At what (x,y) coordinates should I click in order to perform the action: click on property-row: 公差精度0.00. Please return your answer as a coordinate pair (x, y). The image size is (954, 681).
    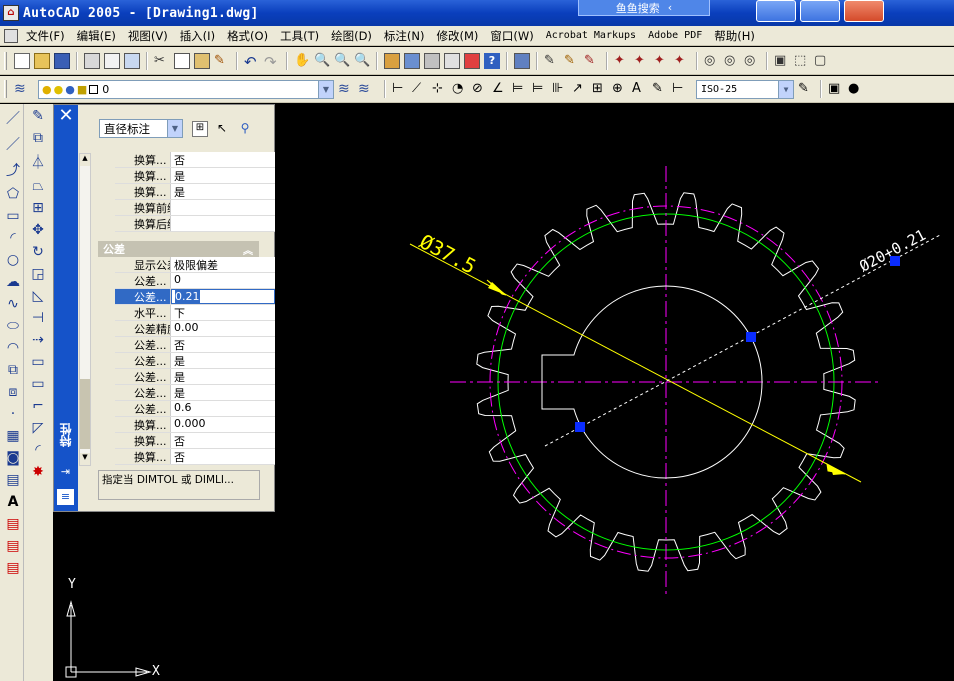
    Looking at the image, I should click on (195, 329).